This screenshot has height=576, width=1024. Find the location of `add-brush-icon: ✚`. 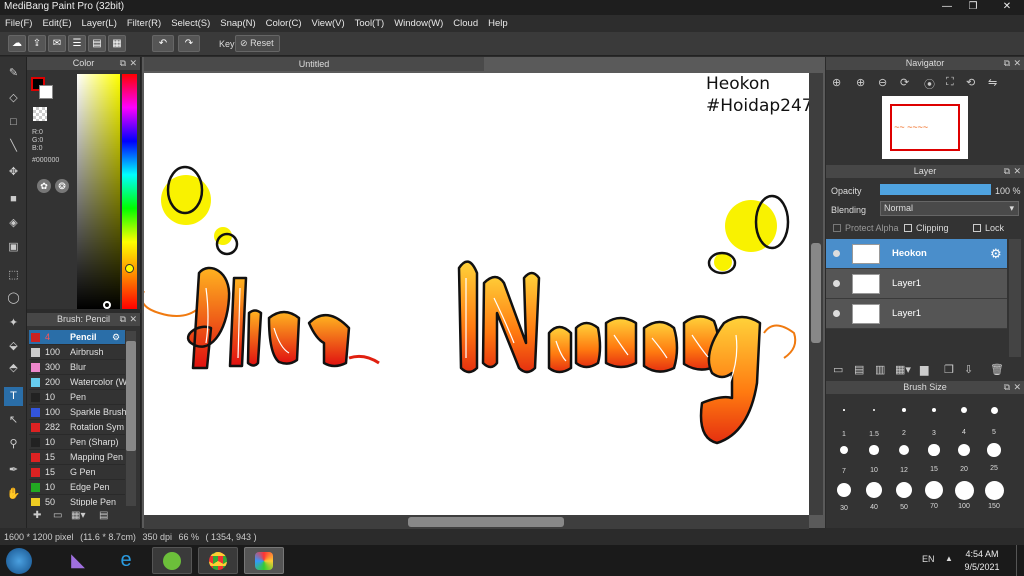

add-brush-icon: ✚ is located at coordinates (40, 517).